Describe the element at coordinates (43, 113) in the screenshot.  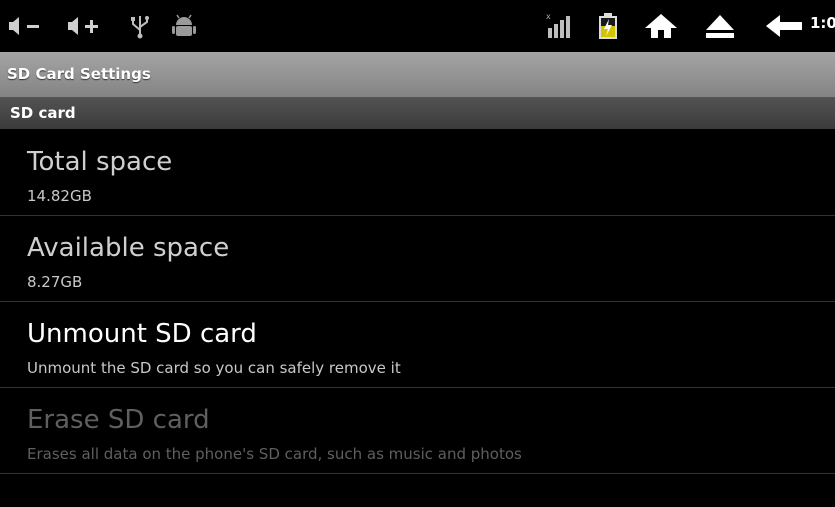
I see `category-label: SD card` at that location.